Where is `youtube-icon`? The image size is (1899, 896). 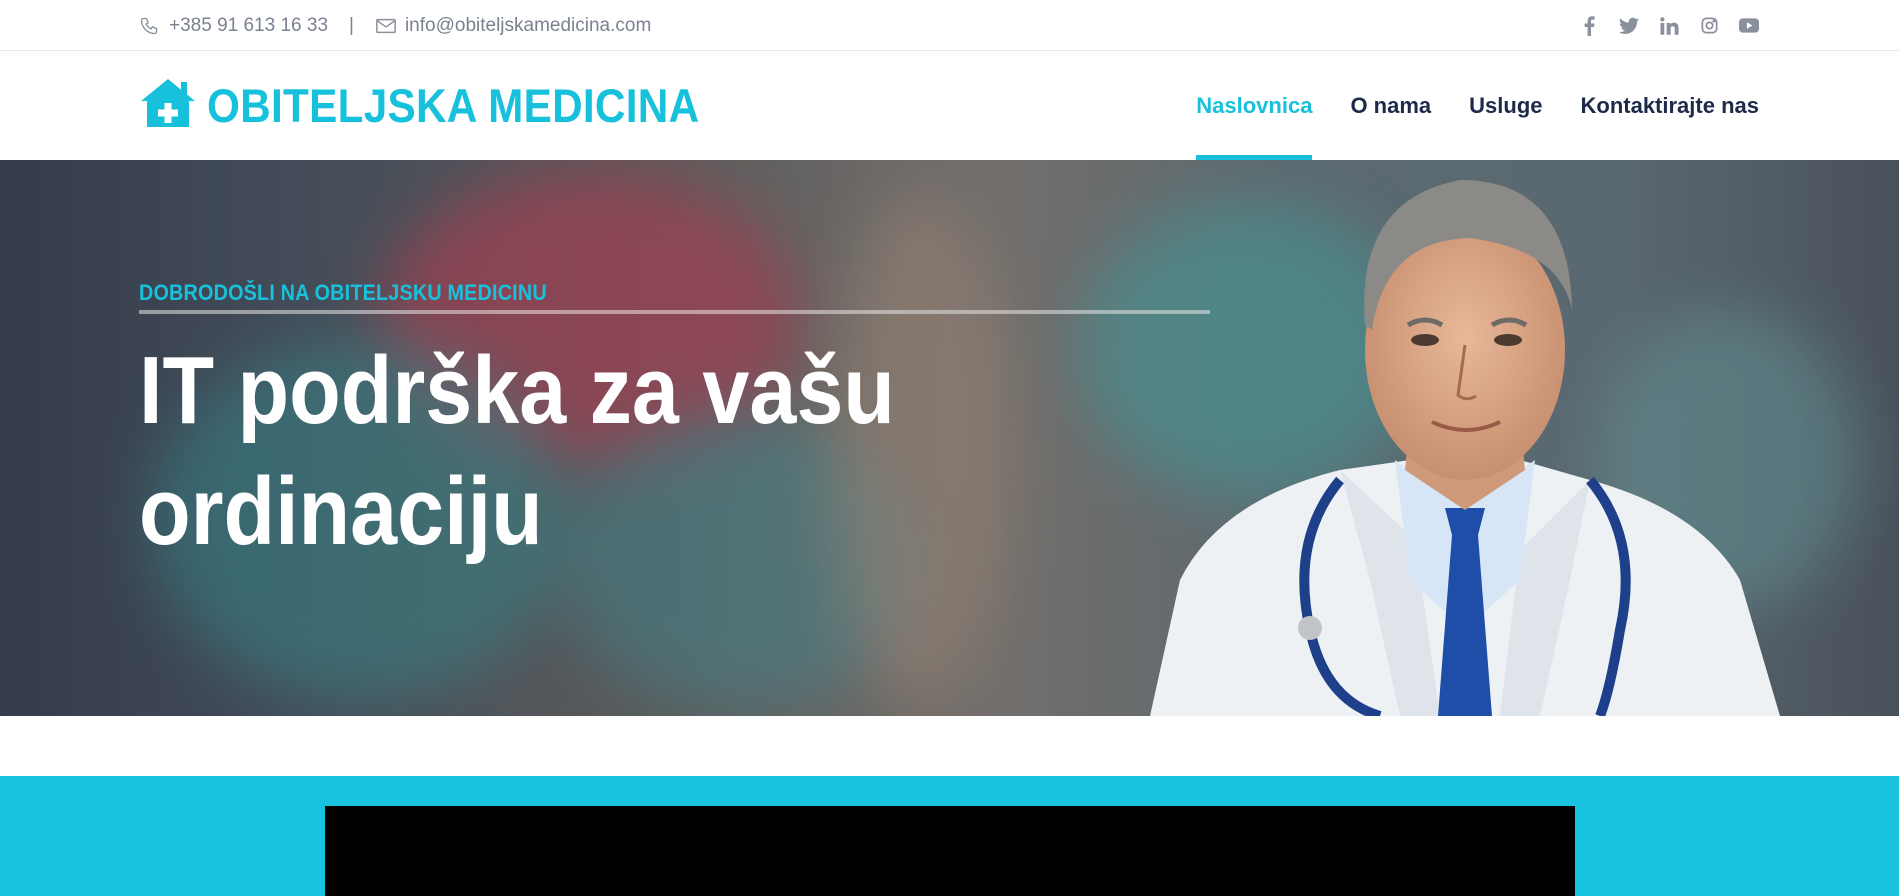
youtube-icon is located at coordinates (1749, 26).